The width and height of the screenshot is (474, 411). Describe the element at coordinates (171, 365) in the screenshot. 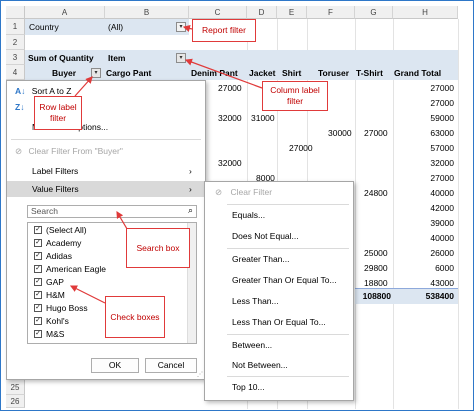

I see `cancel-button: Cancel` at that location.